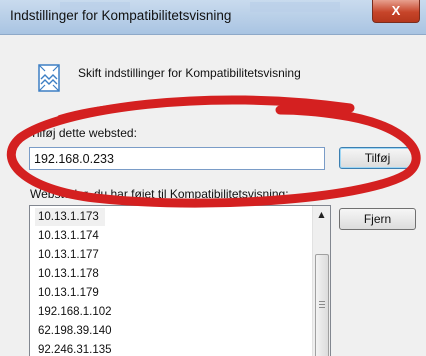 This screenshot has height=356, width=426. Describe the element at coordinates (177, 158) in the screenshot. I see `add-site-input` at that location.